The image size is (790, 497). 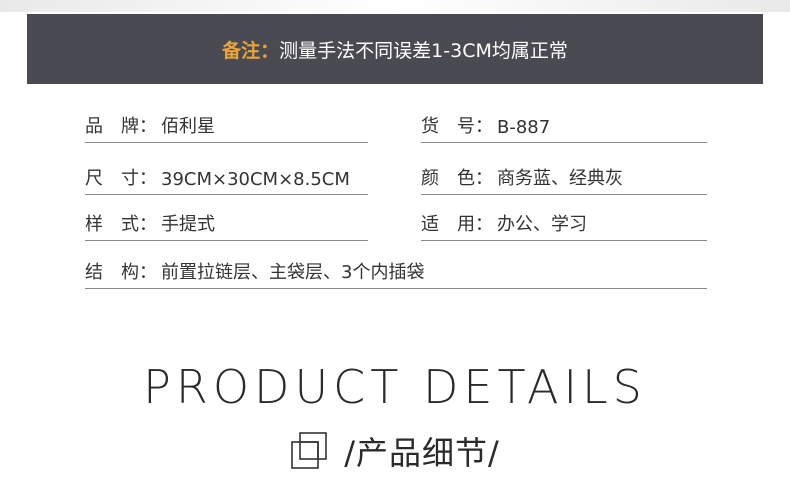 I want to click on spec-usage-value: 办公、学习, so click(x=542, y=224).